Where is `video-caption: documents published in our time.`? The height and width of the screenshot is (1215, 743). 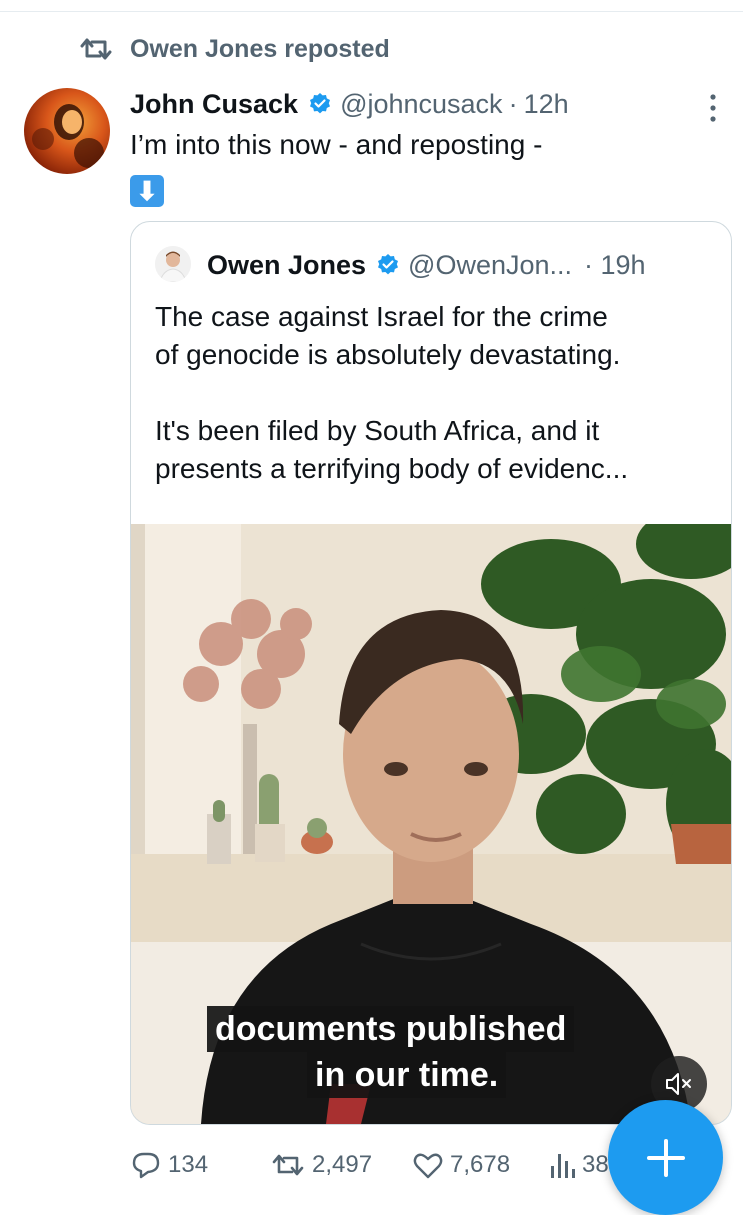 video-caption: documents published in our time. is located at coordinates (391, 1052).